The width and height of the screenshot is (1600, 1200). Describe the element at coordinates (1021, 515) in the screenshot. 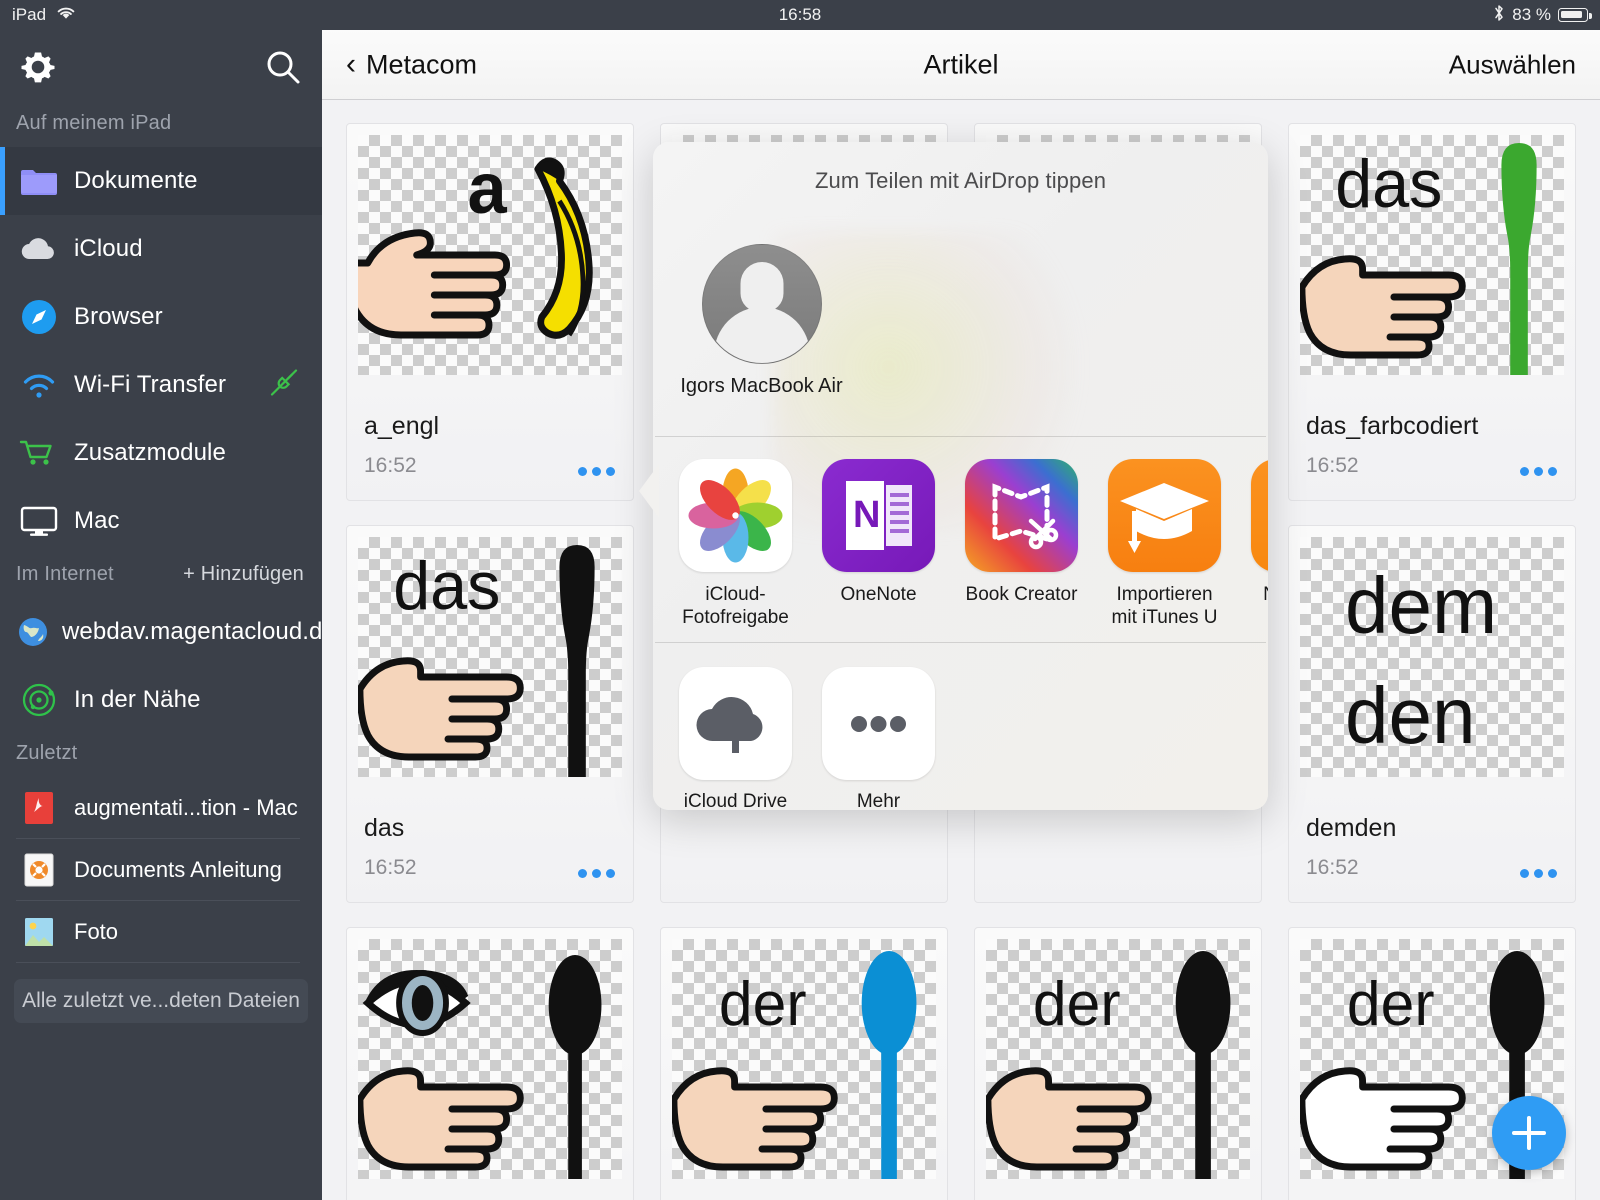

I see `book-creator-app-icon` at that location.